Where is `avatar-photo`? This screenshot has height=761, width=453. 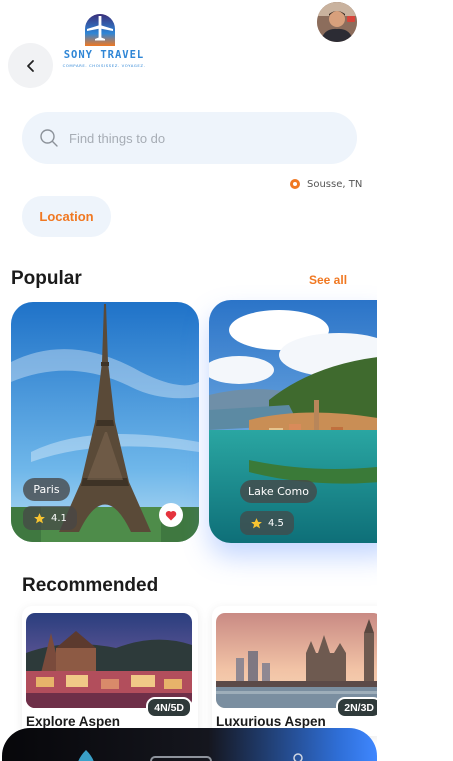 avatar-photo is located at coordinates (337, 22).